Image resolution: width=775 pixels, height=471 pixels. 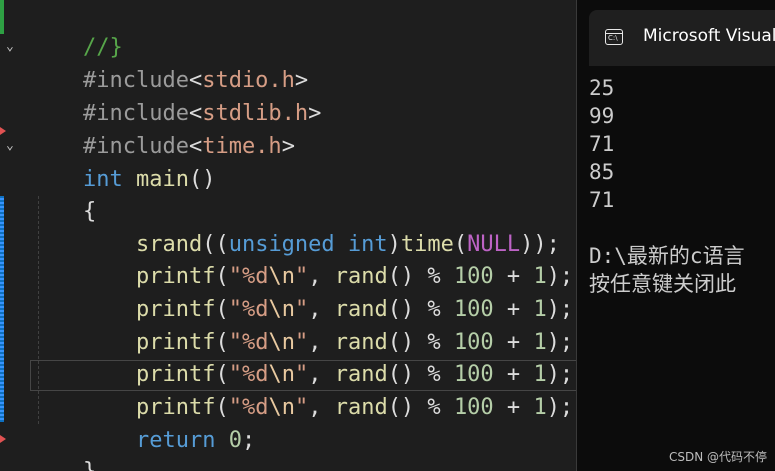 What do you see at coordinates (2, 309) in the screenshot?
I see `change-bar-modified` at bounding box center [2, 309].